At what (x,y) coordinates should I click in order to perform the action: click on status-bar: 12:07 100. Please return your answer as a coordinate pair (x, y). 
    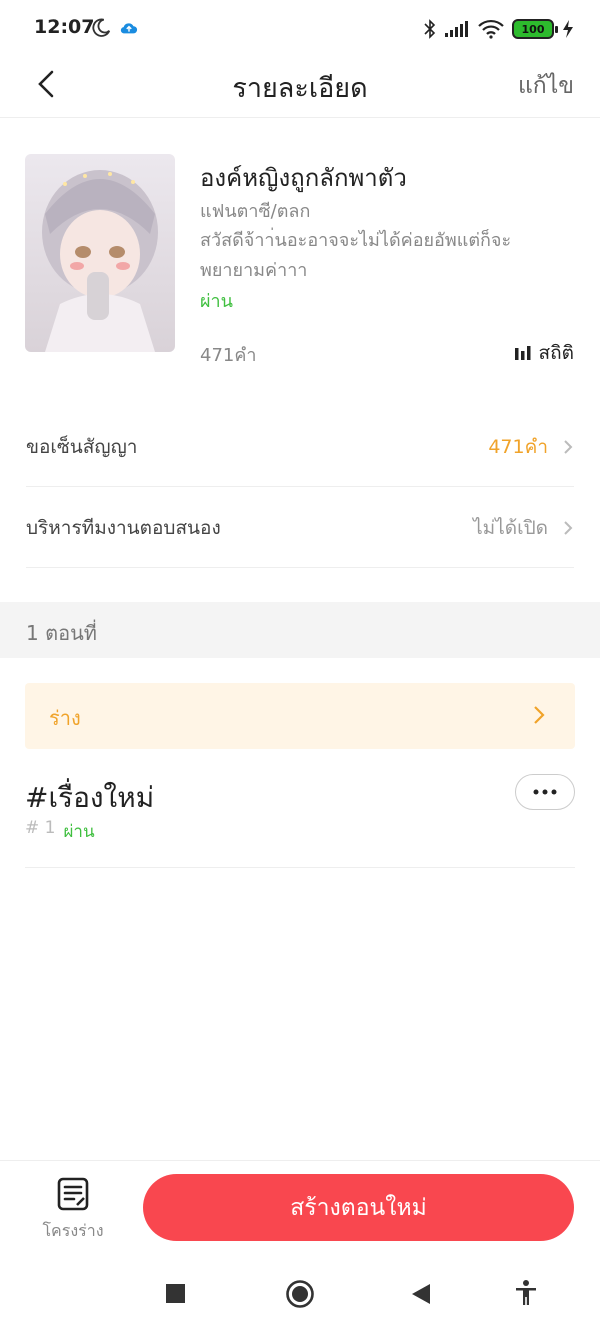
    Looking at the image, I should click on (300, 29).